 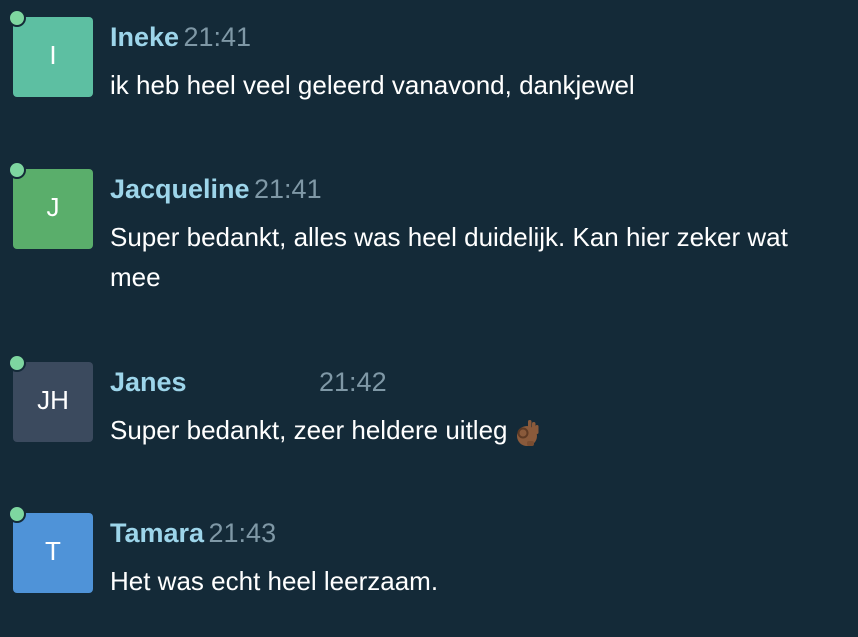 I want to click on timestamp: 21:43, so click(x=242, y=533).